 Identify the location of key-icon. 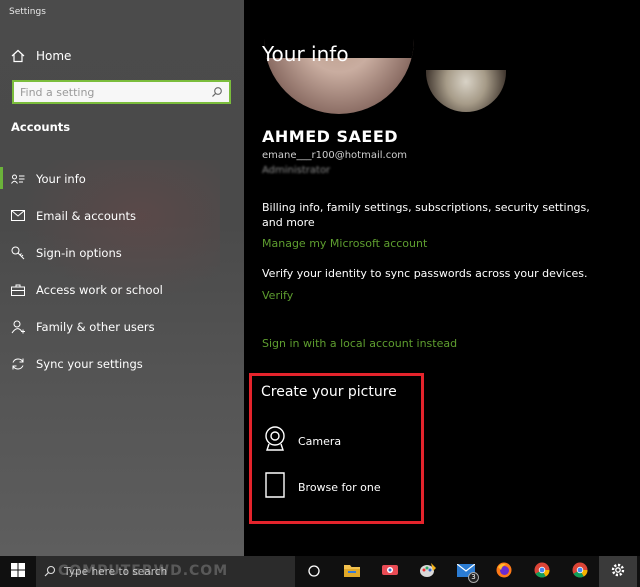
(18, 253).